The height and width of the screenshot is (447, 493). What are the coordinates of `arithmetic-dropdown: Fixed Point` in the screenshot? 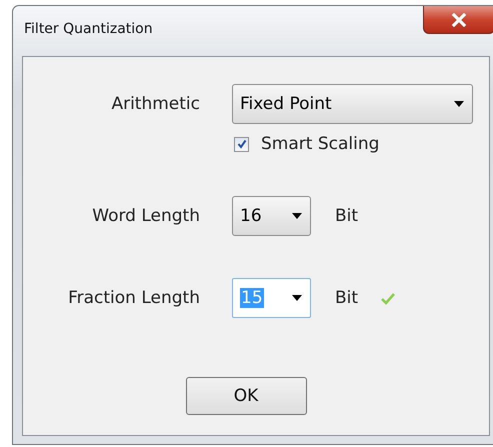 It's located at (352, 104).